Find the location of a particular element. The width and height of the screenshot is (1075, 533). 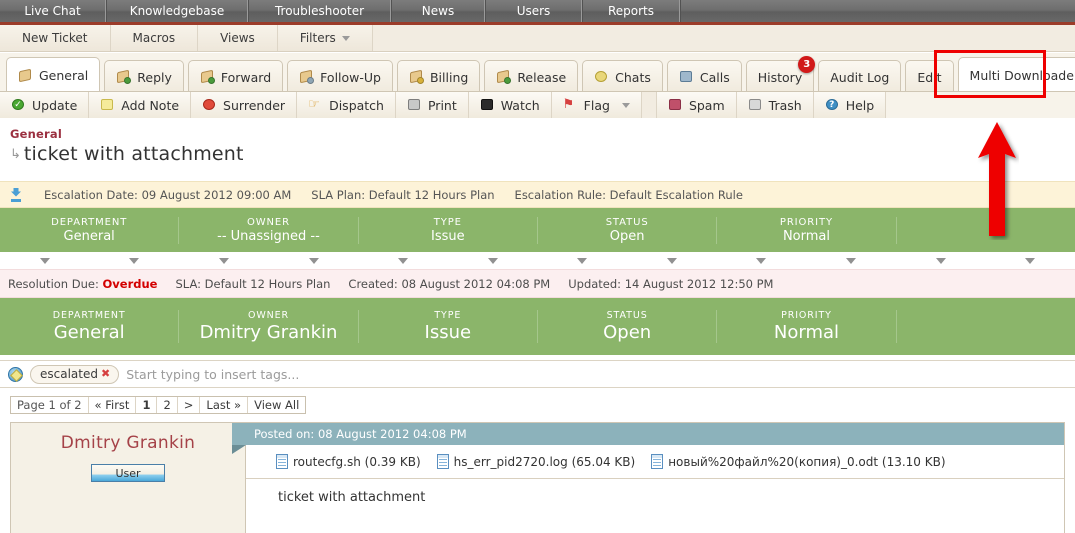

attachment-link: новый%20файл%20(копия)_0.odt (13.10 KB) is located at coordinates (798, 461).